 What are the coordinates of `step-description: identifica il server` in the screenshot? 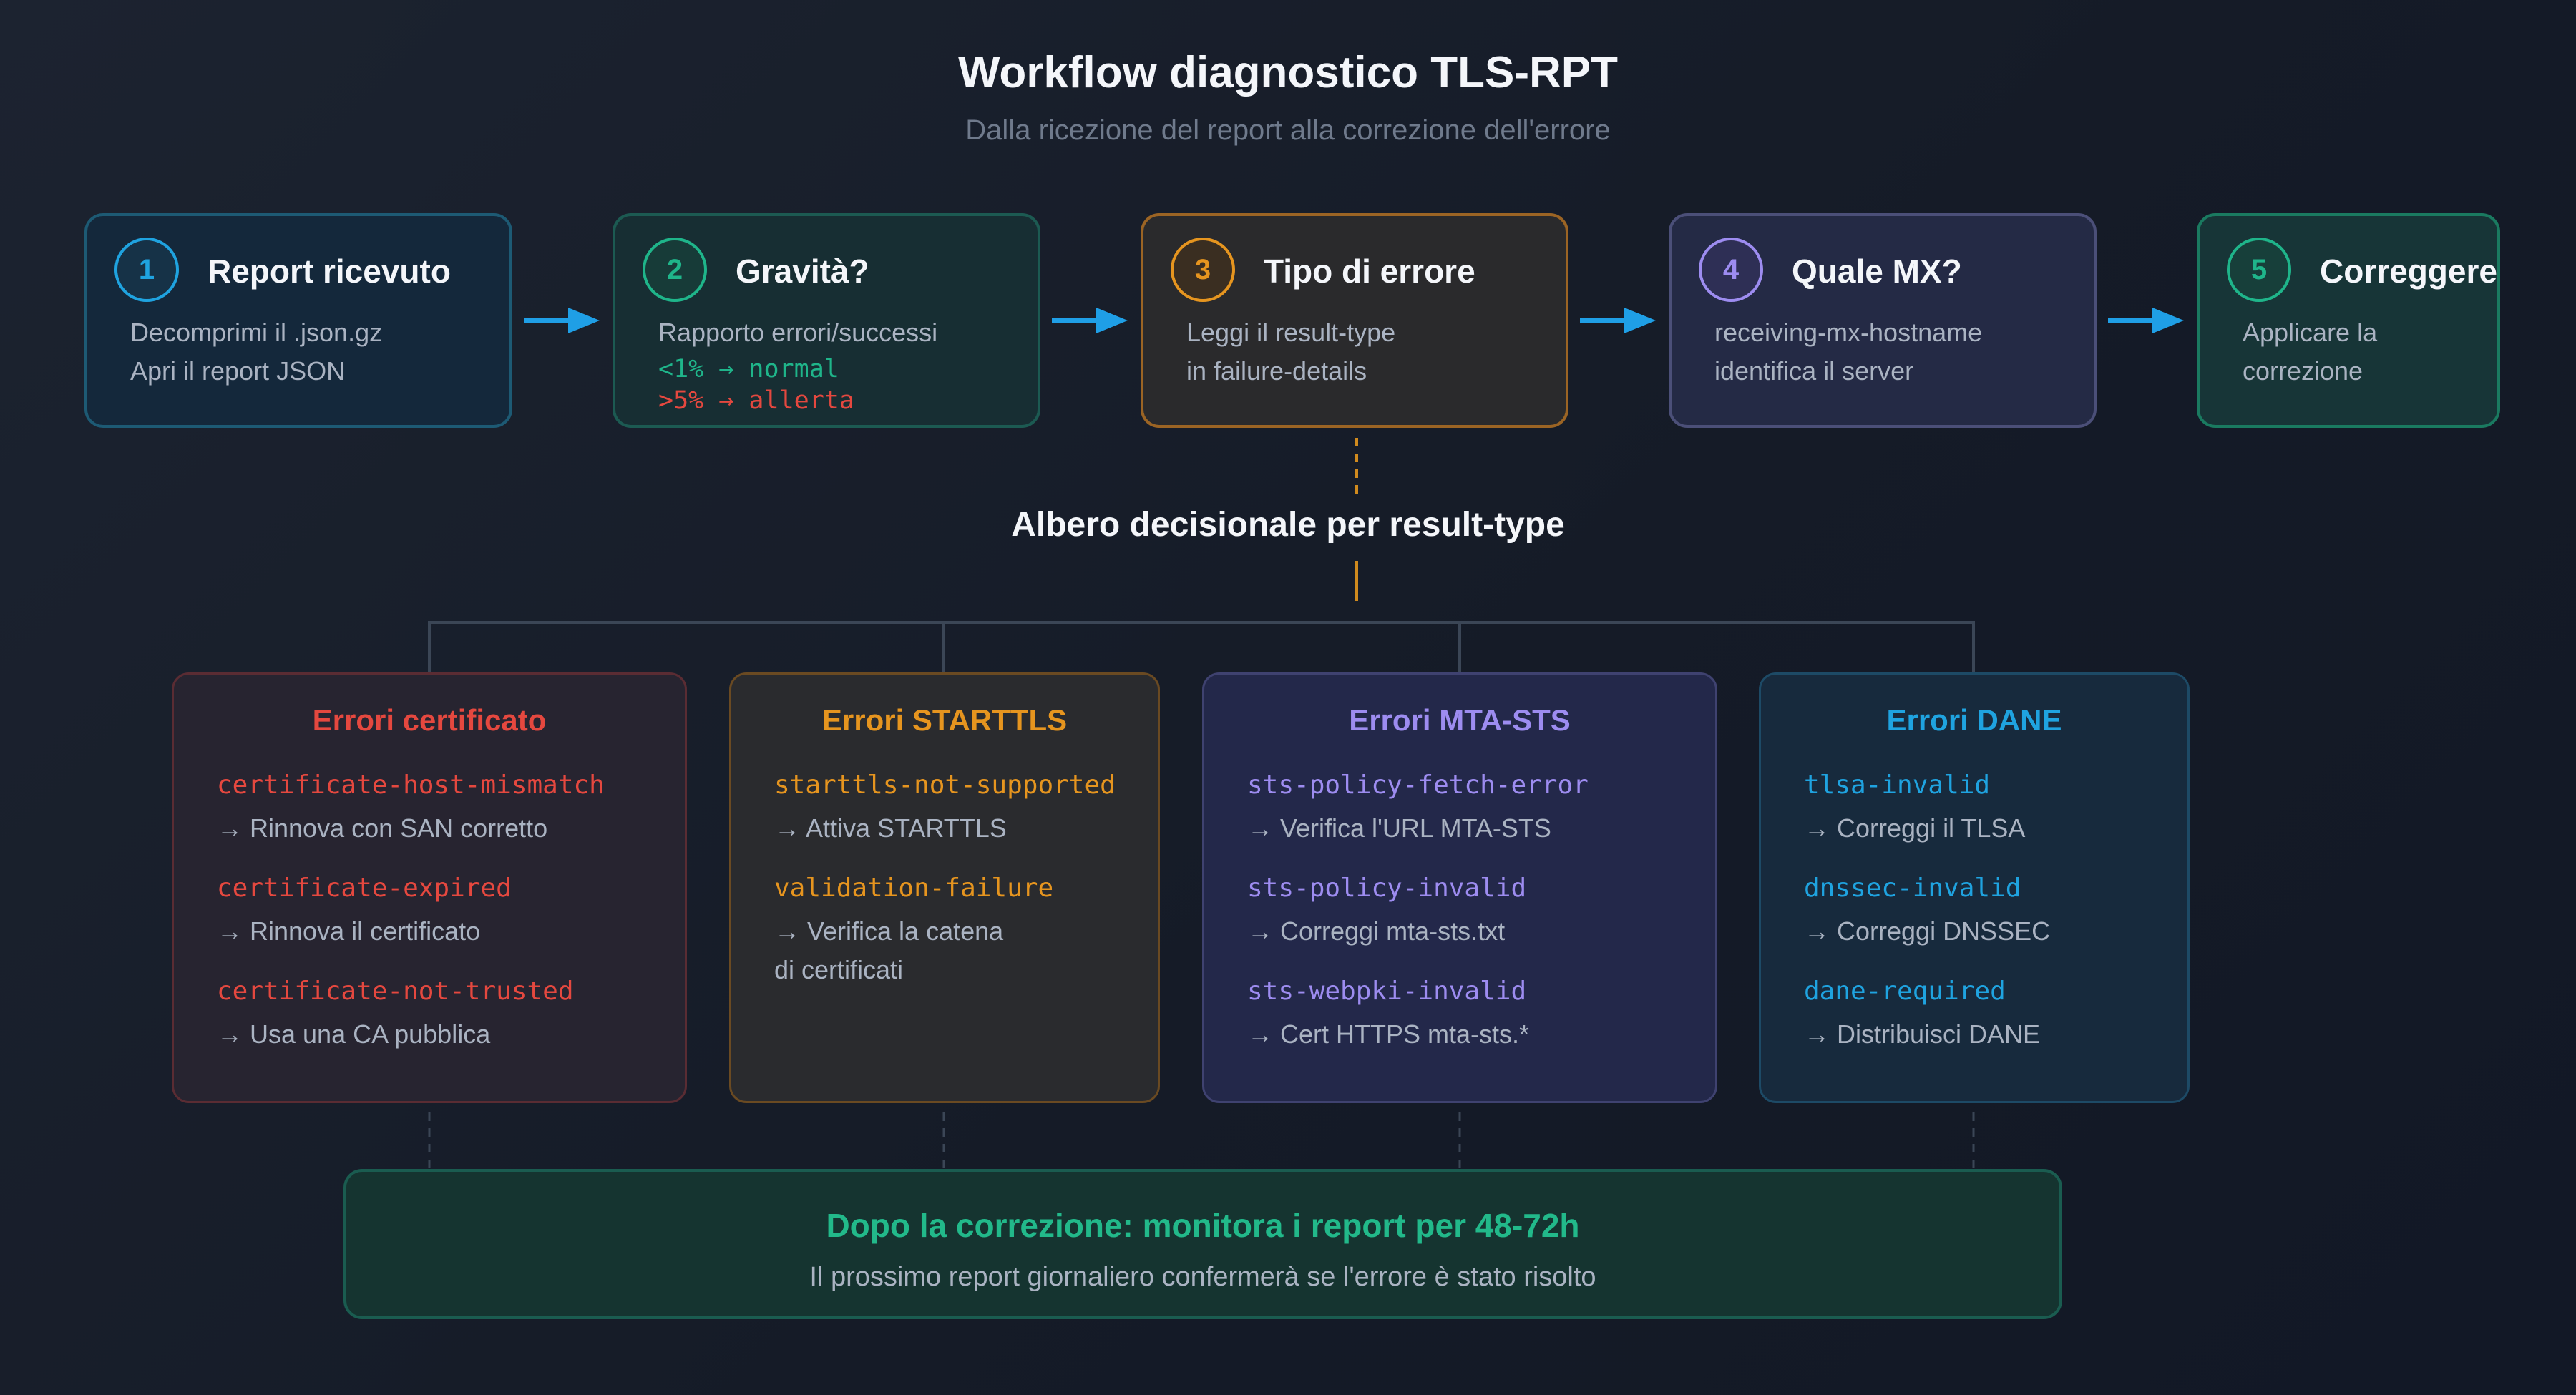 It's located at (1814, 371).